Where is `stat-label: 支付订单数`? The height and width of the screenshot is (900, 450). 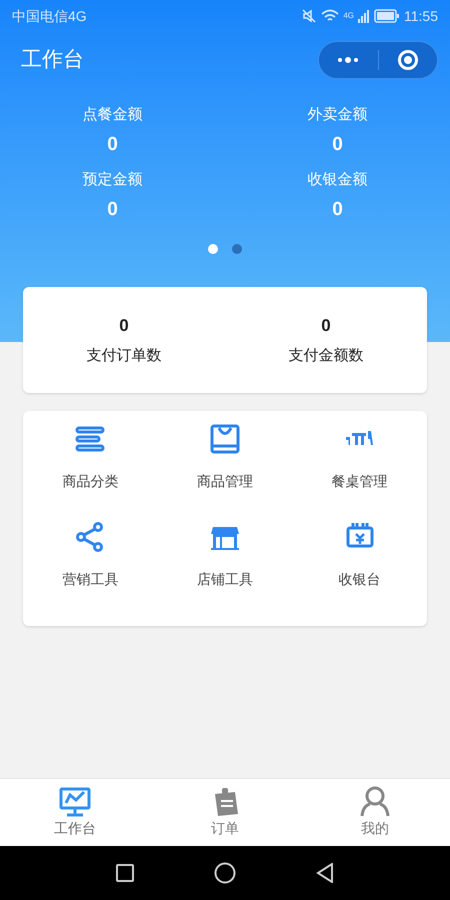
stat-label: 支付订单数 is located at coordinates (124, 356).